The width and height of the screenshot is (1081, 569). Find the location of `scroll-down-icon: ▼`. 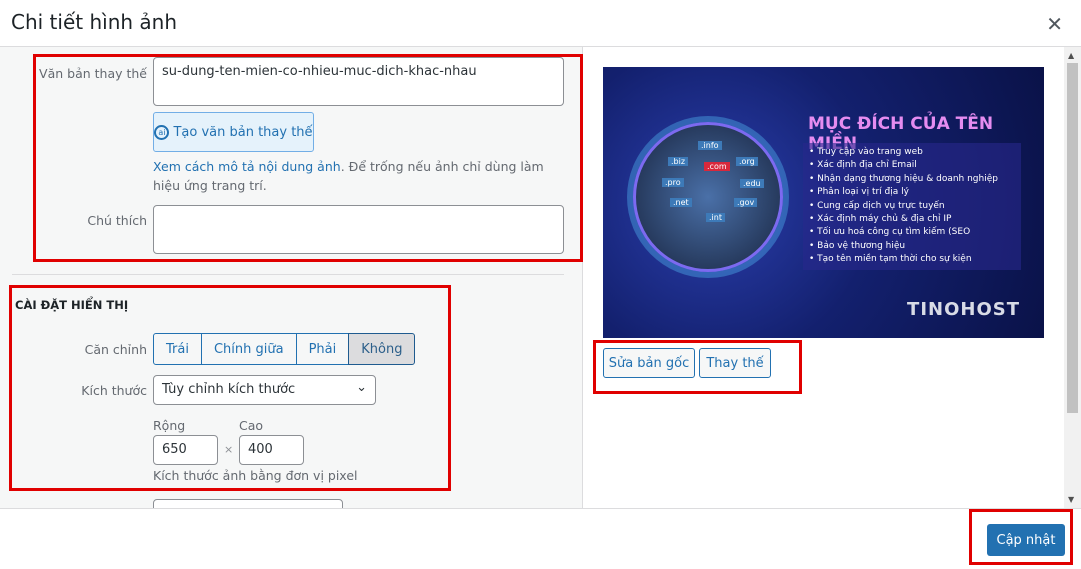

scroll-down-icon: ▼ is located at coordinates (1071, 499).